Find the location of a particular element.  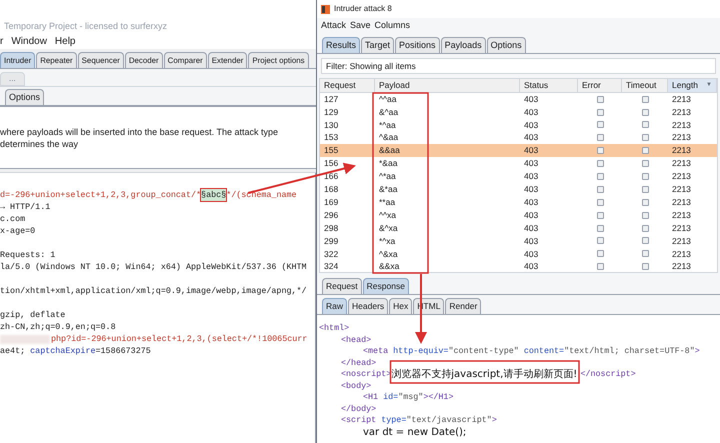

menu-item: Save is located at coordinates (360, 26).